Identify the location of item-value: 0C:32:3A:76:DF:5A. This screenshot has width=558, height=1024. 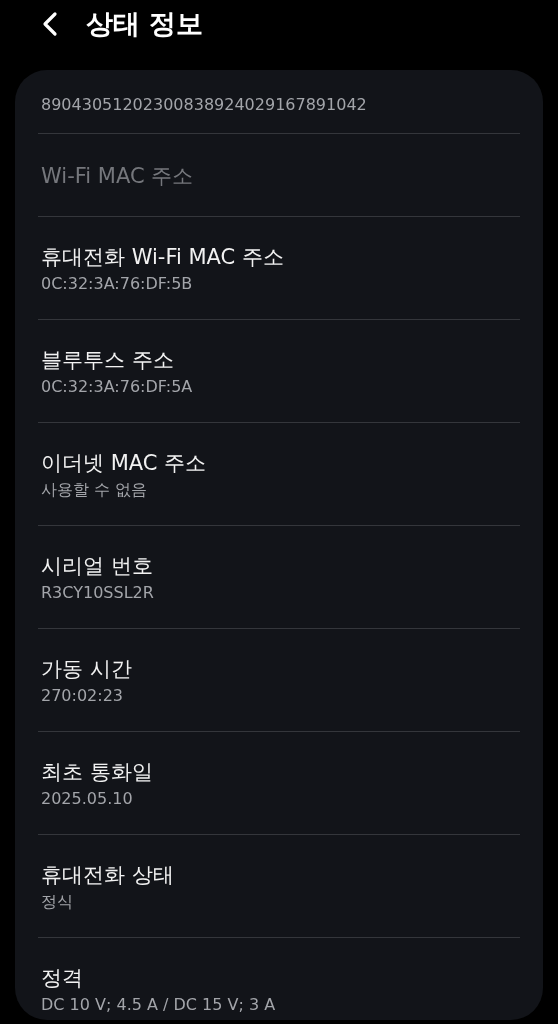
(117, 387).